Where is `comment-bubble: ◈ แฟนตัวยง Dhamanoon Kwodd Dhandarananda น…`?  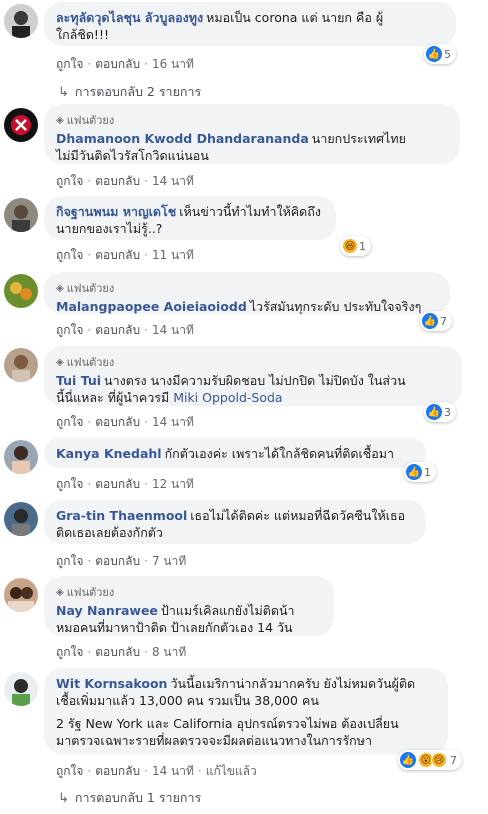 comment-bubble: ◈ แฟนตัวยง Dhamanoon Kwodd Dhandarananda น… is located at coordinates (252, 134).